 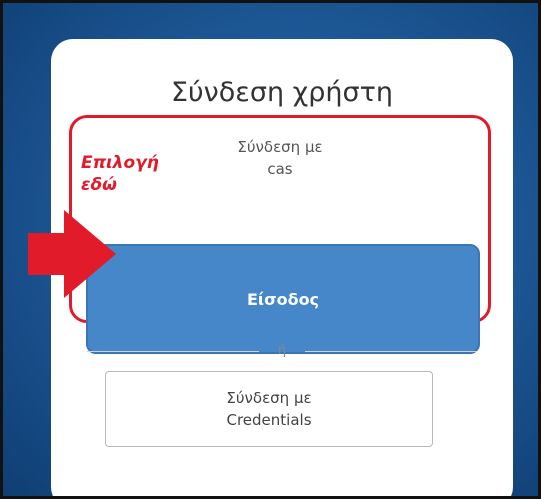 I want to click on annotation-text: Επιλογή εδώ, so click(x=120, y=174).